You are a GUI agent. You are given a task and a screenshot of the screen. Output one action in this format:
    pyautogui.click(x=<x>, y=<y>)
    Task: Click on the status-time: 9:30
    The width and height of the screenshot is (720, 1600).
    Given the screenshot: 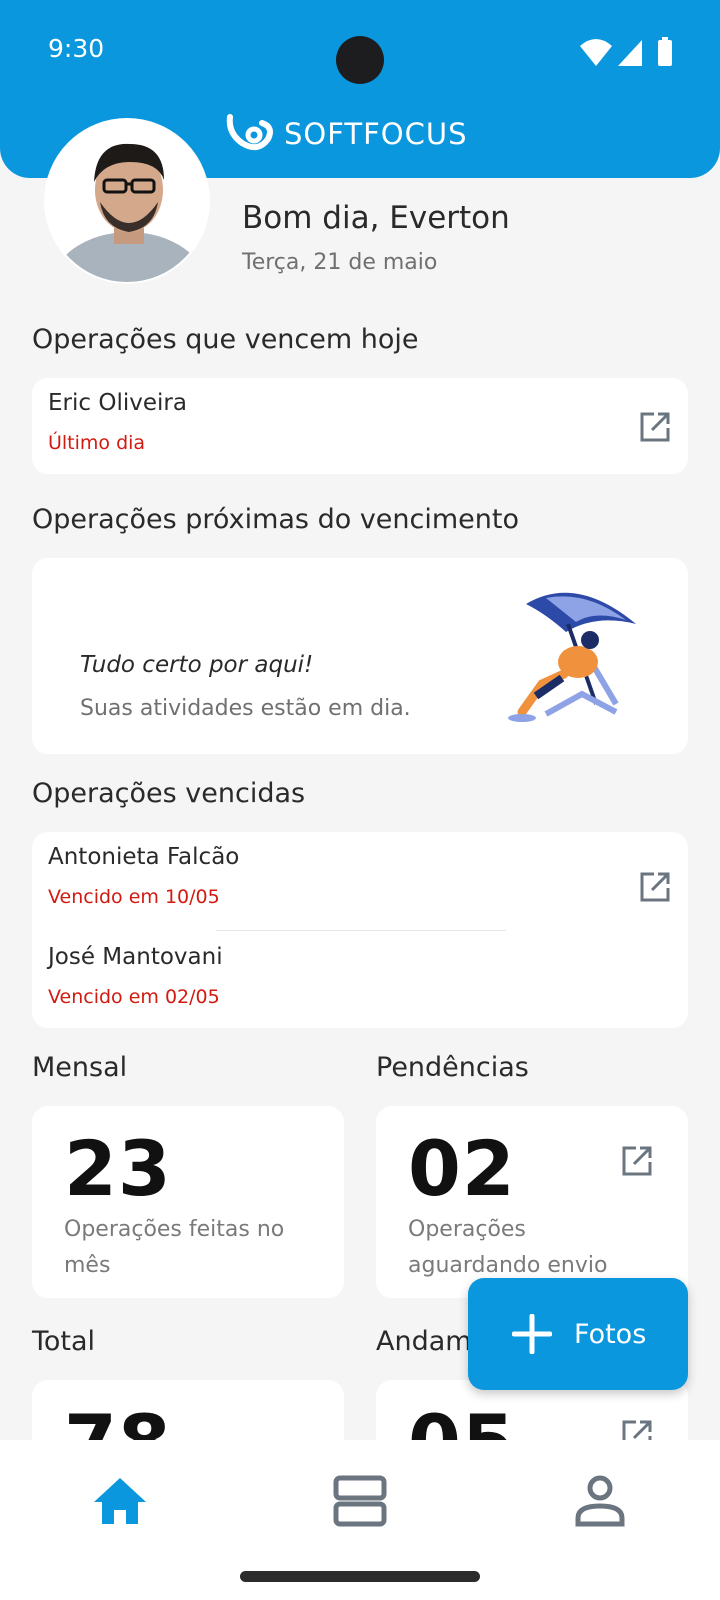 What is the action you would take?
    pyautogui.click(x=76, y=48)
    